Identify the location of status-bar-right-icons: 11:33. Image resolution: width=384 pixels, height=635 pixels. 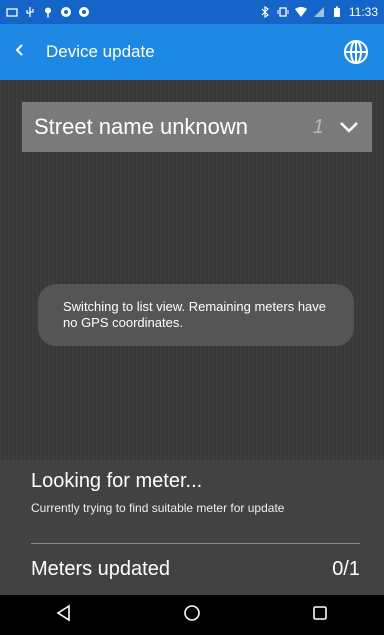
(318, 12).